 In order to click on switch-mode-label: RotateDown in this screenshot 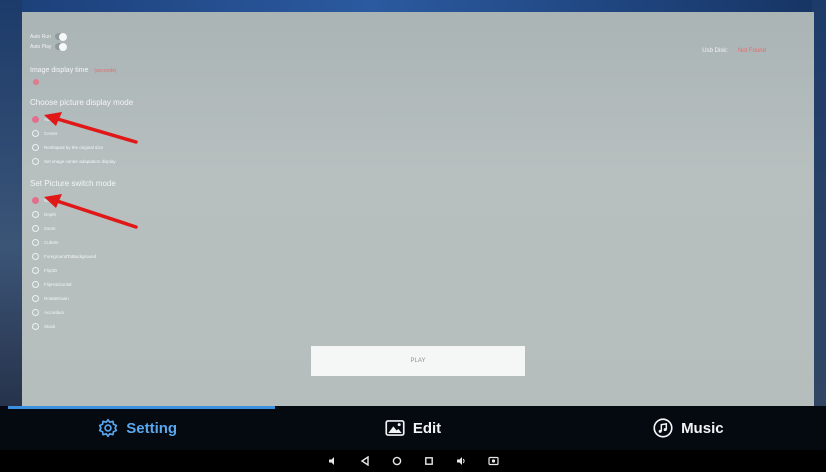, I will do `click(56, 298)`.